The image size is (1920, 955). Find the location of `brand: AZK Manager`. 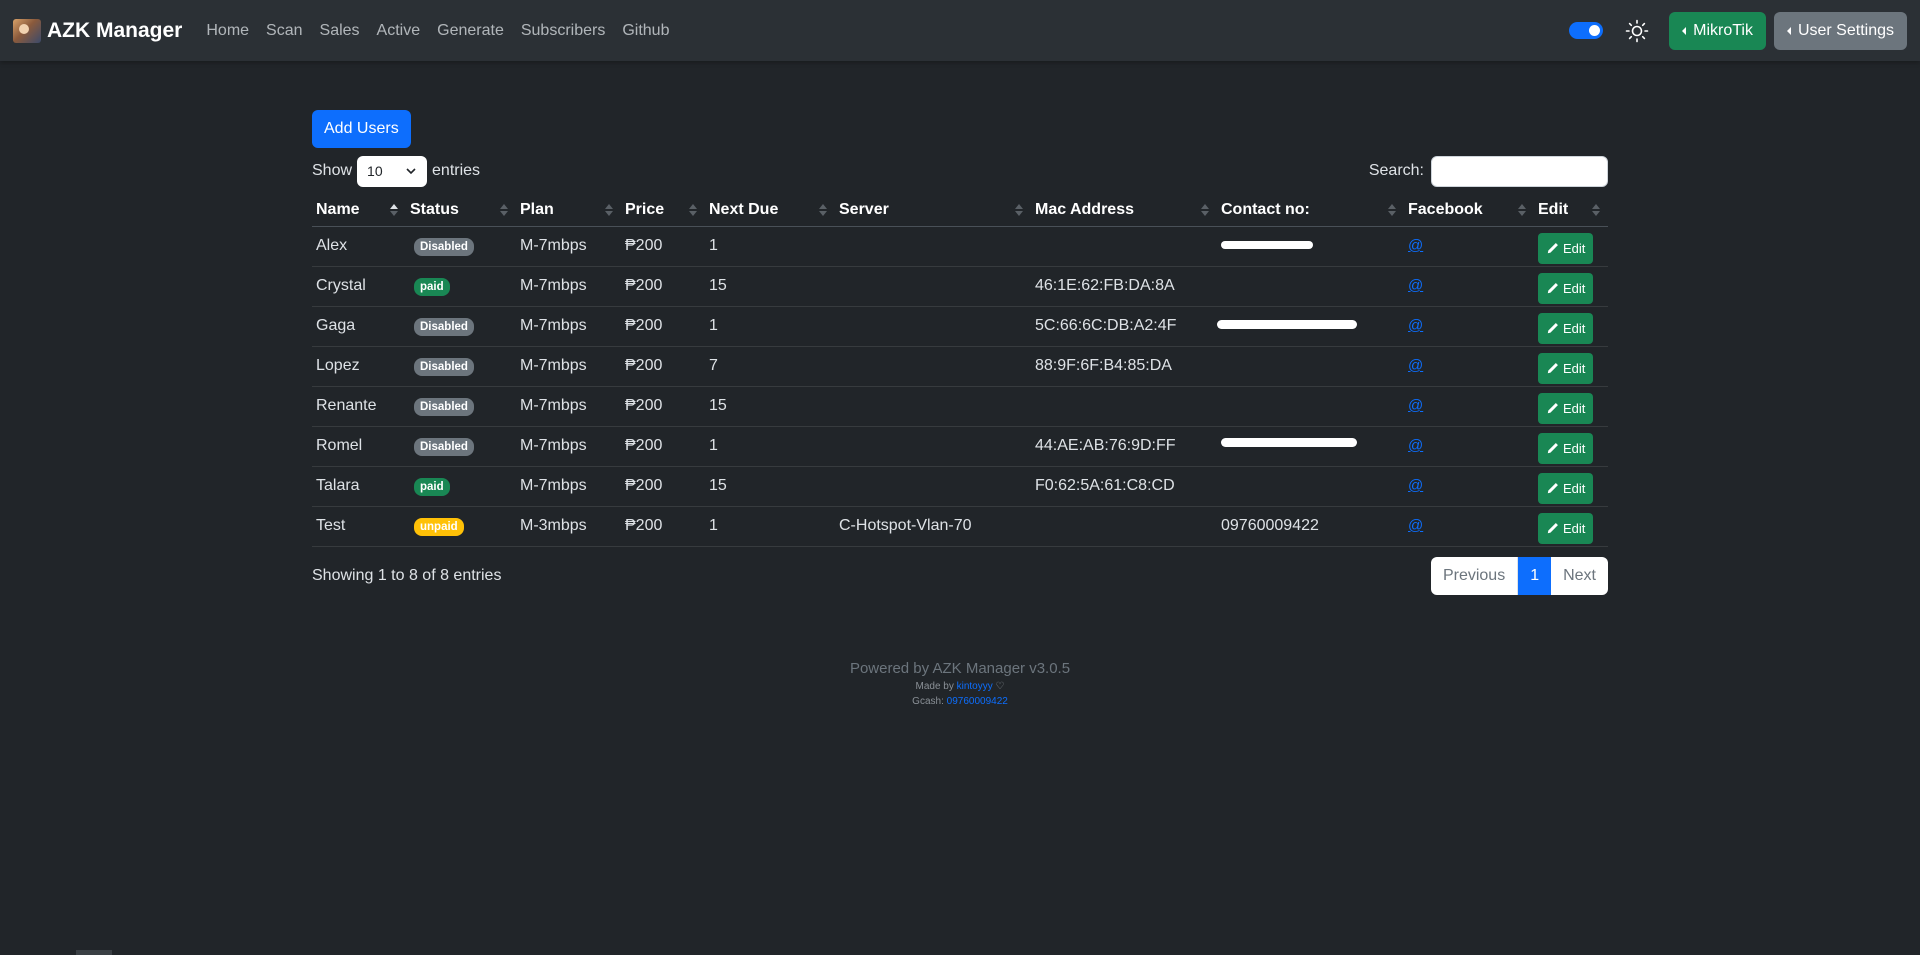

brand: AZK Manager is located at coordinates (97, 30).